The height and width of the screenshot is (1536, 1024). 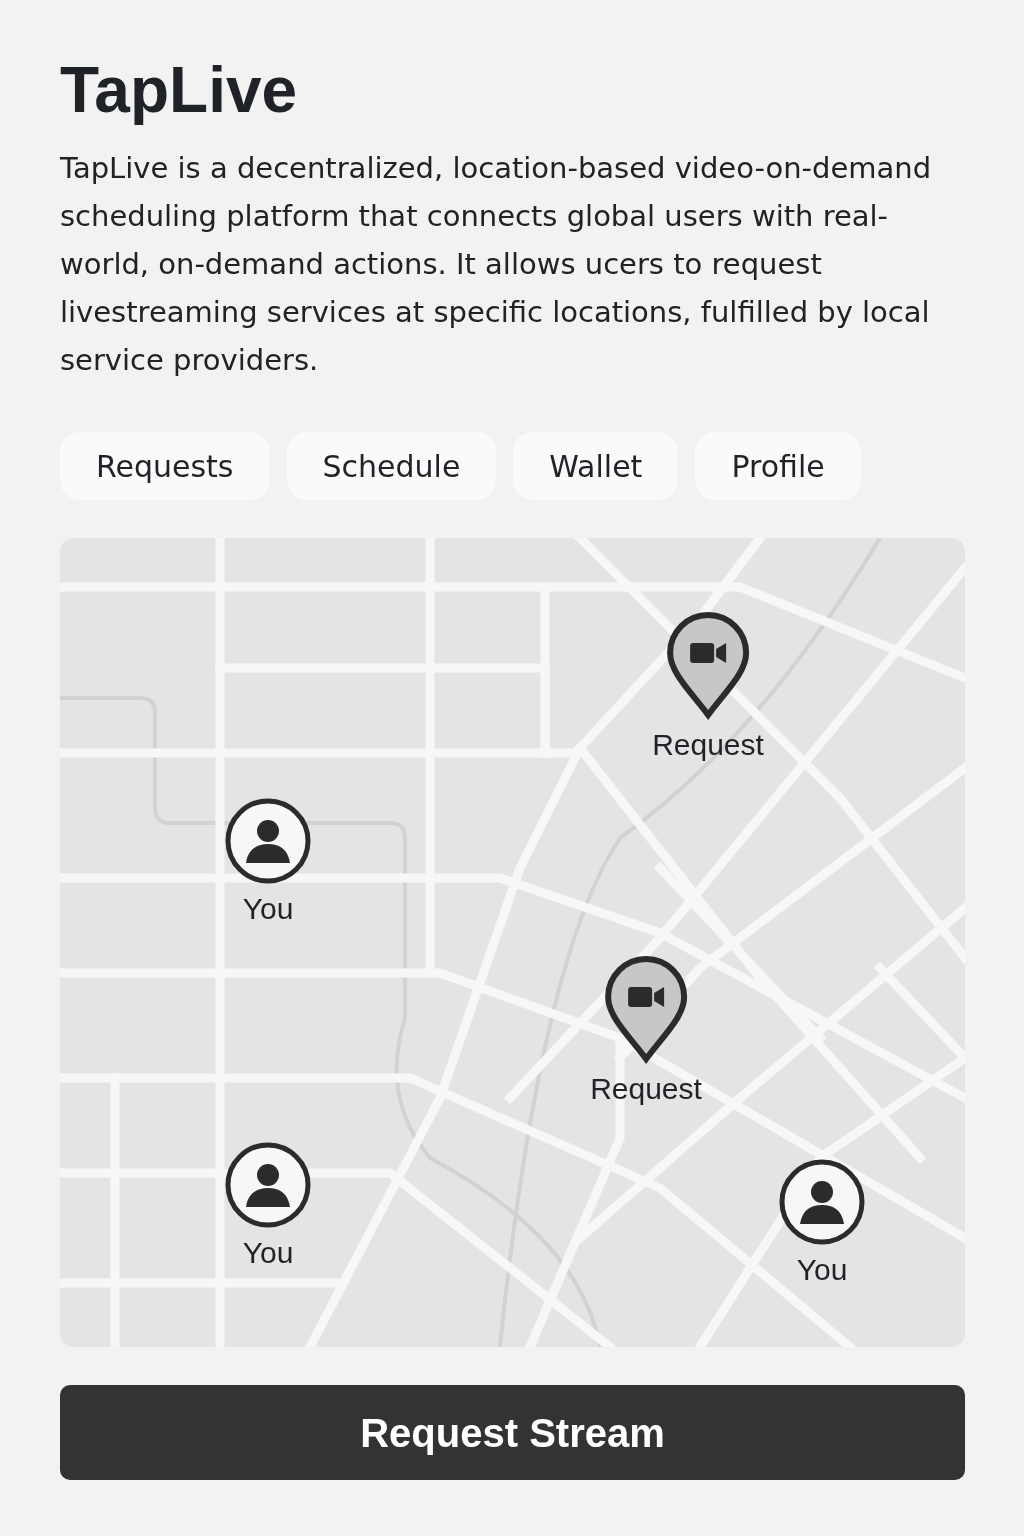 I want to click on nav-tab: Requests, so click(x=165, y=466).